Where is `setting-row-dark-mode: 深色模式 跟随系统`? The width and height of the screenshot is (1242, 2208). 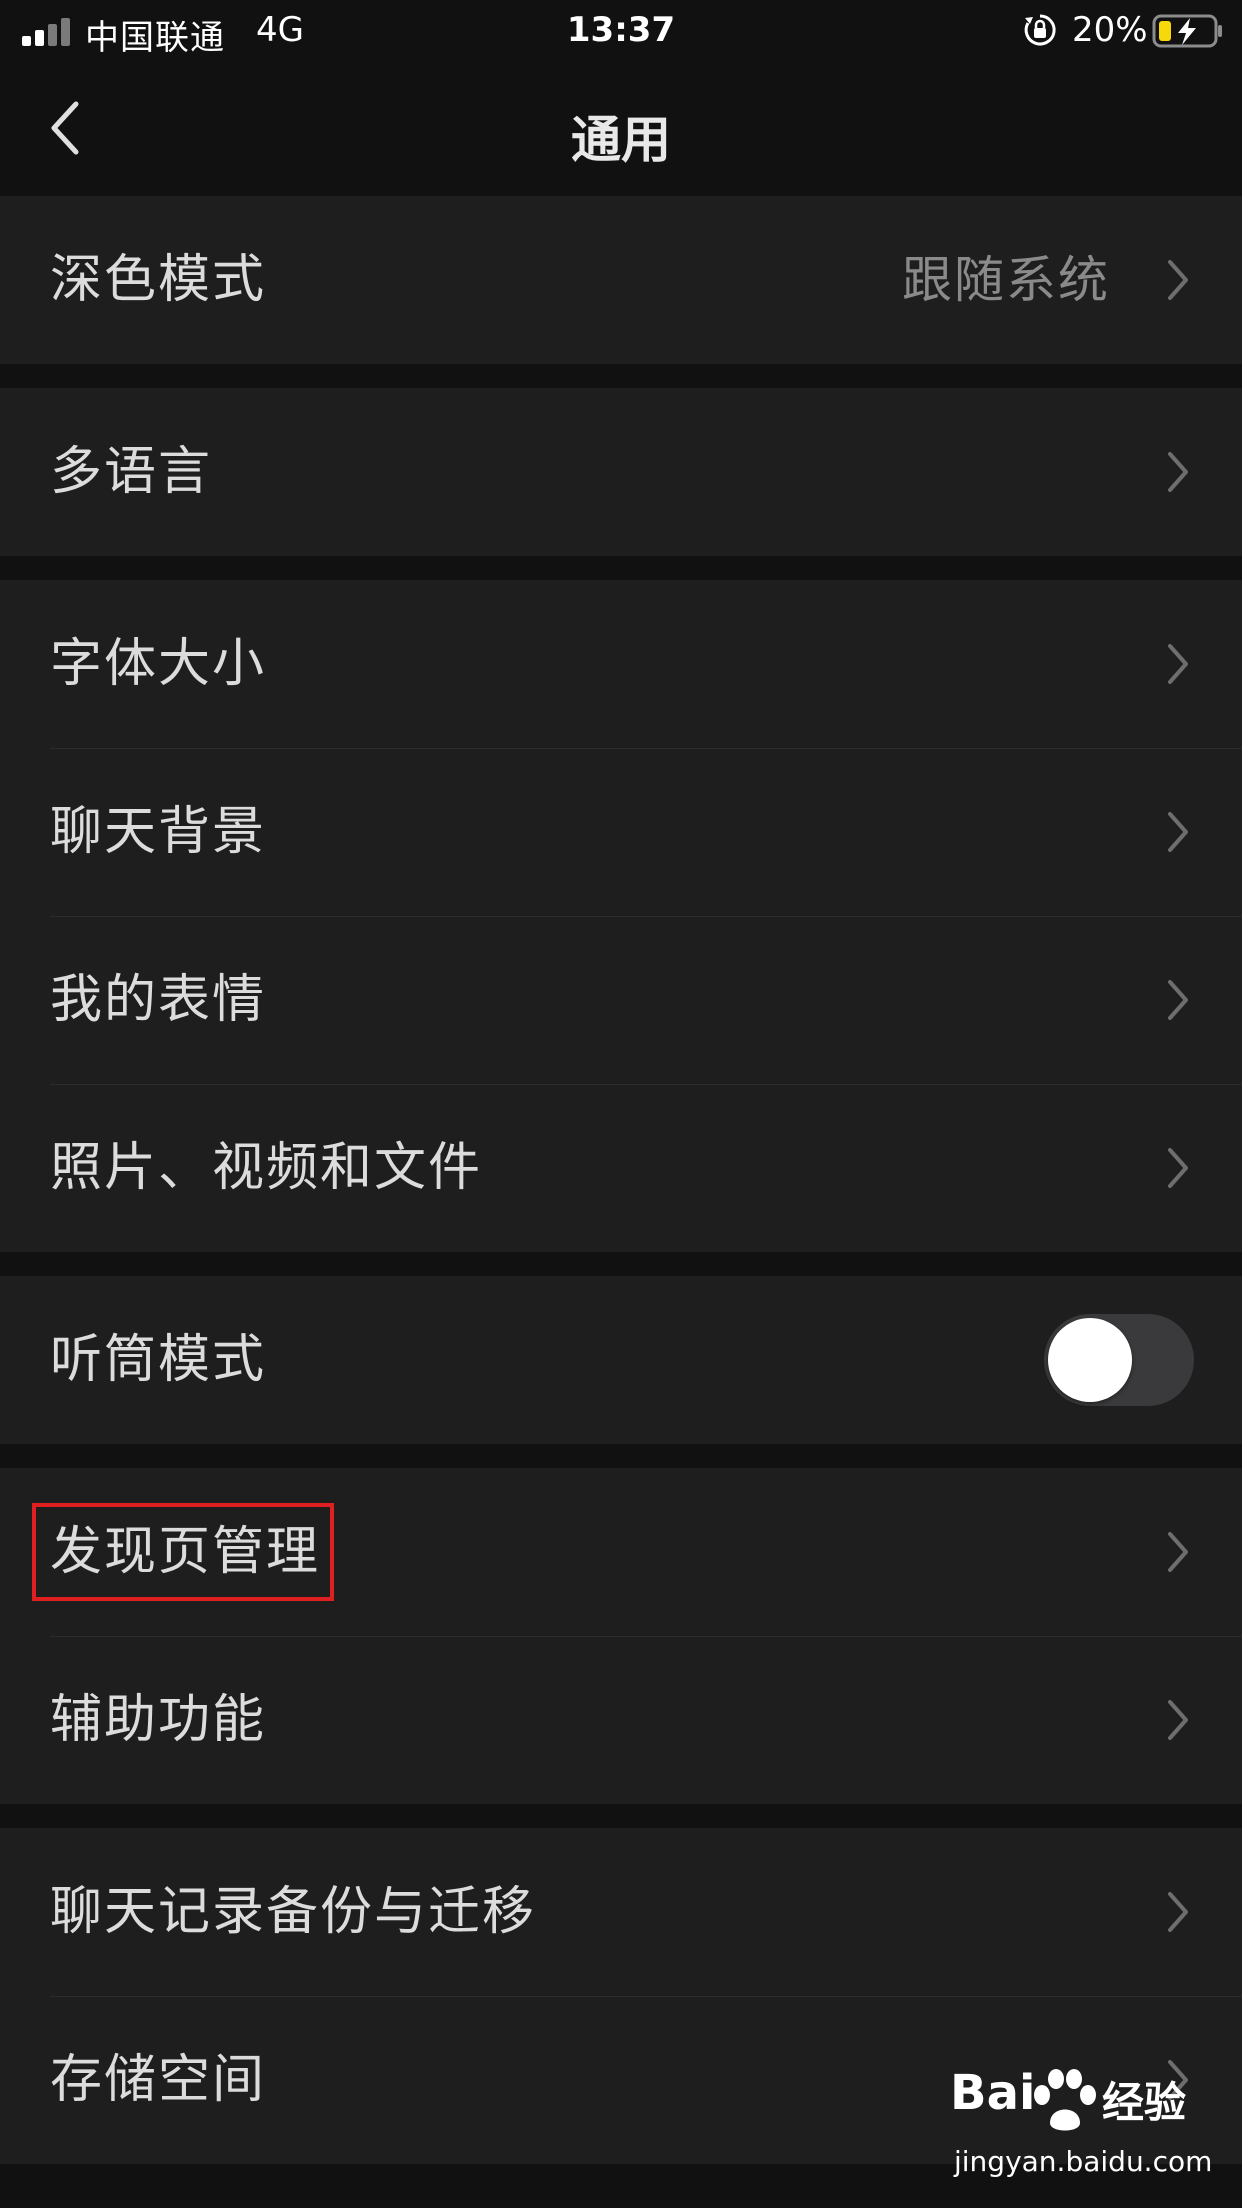 setting-row-dark-mode: 深色模式 跟随系统 is located at coordinates (621, 280).